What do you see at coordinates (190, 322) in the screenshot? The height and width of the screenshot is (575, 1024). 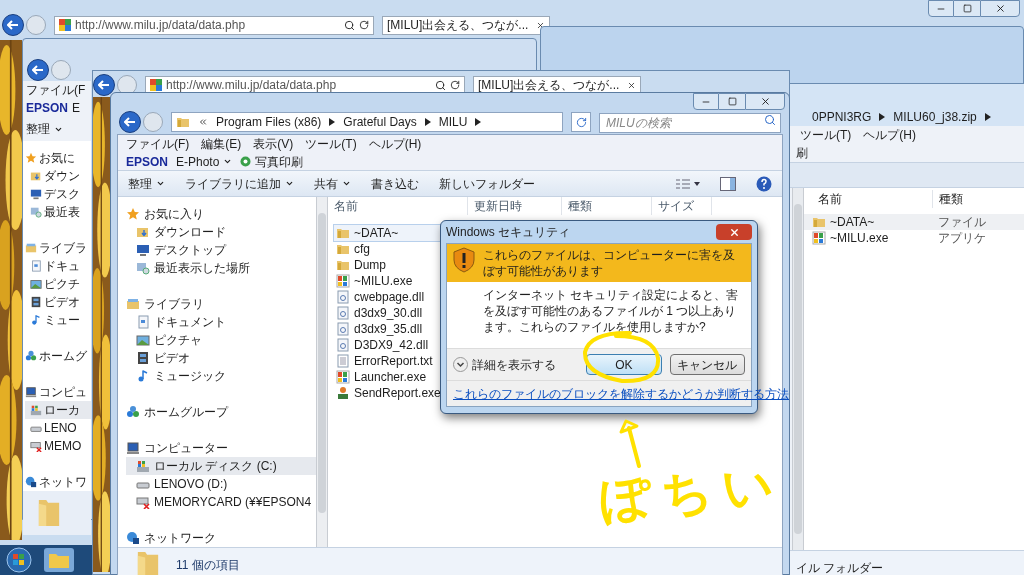 I see `nav-item-label: ドキュメント` at bounding box center [190, 322].